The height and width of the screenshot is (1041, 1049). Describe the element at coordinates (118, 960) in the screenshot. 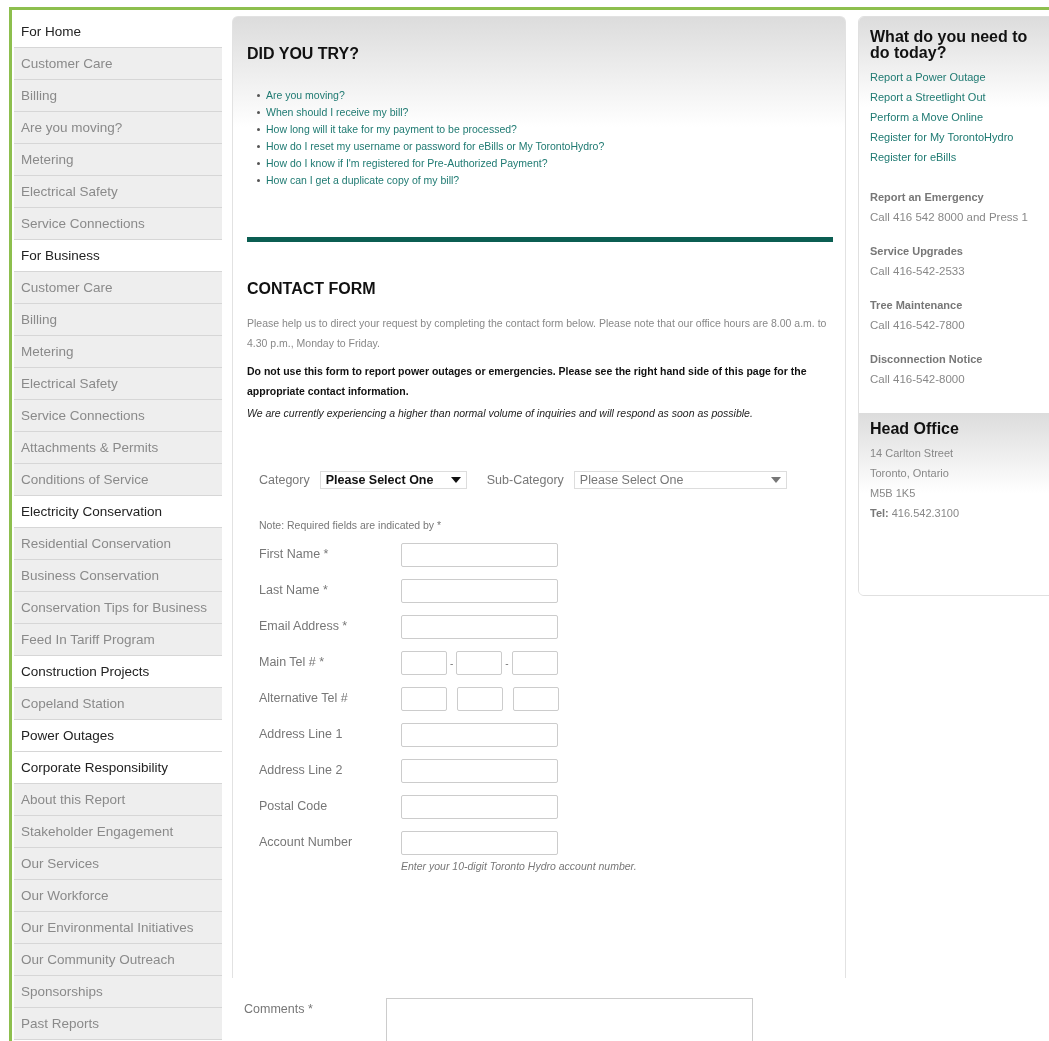

I see `sidebar-item: Our Community Outreach` at that location.